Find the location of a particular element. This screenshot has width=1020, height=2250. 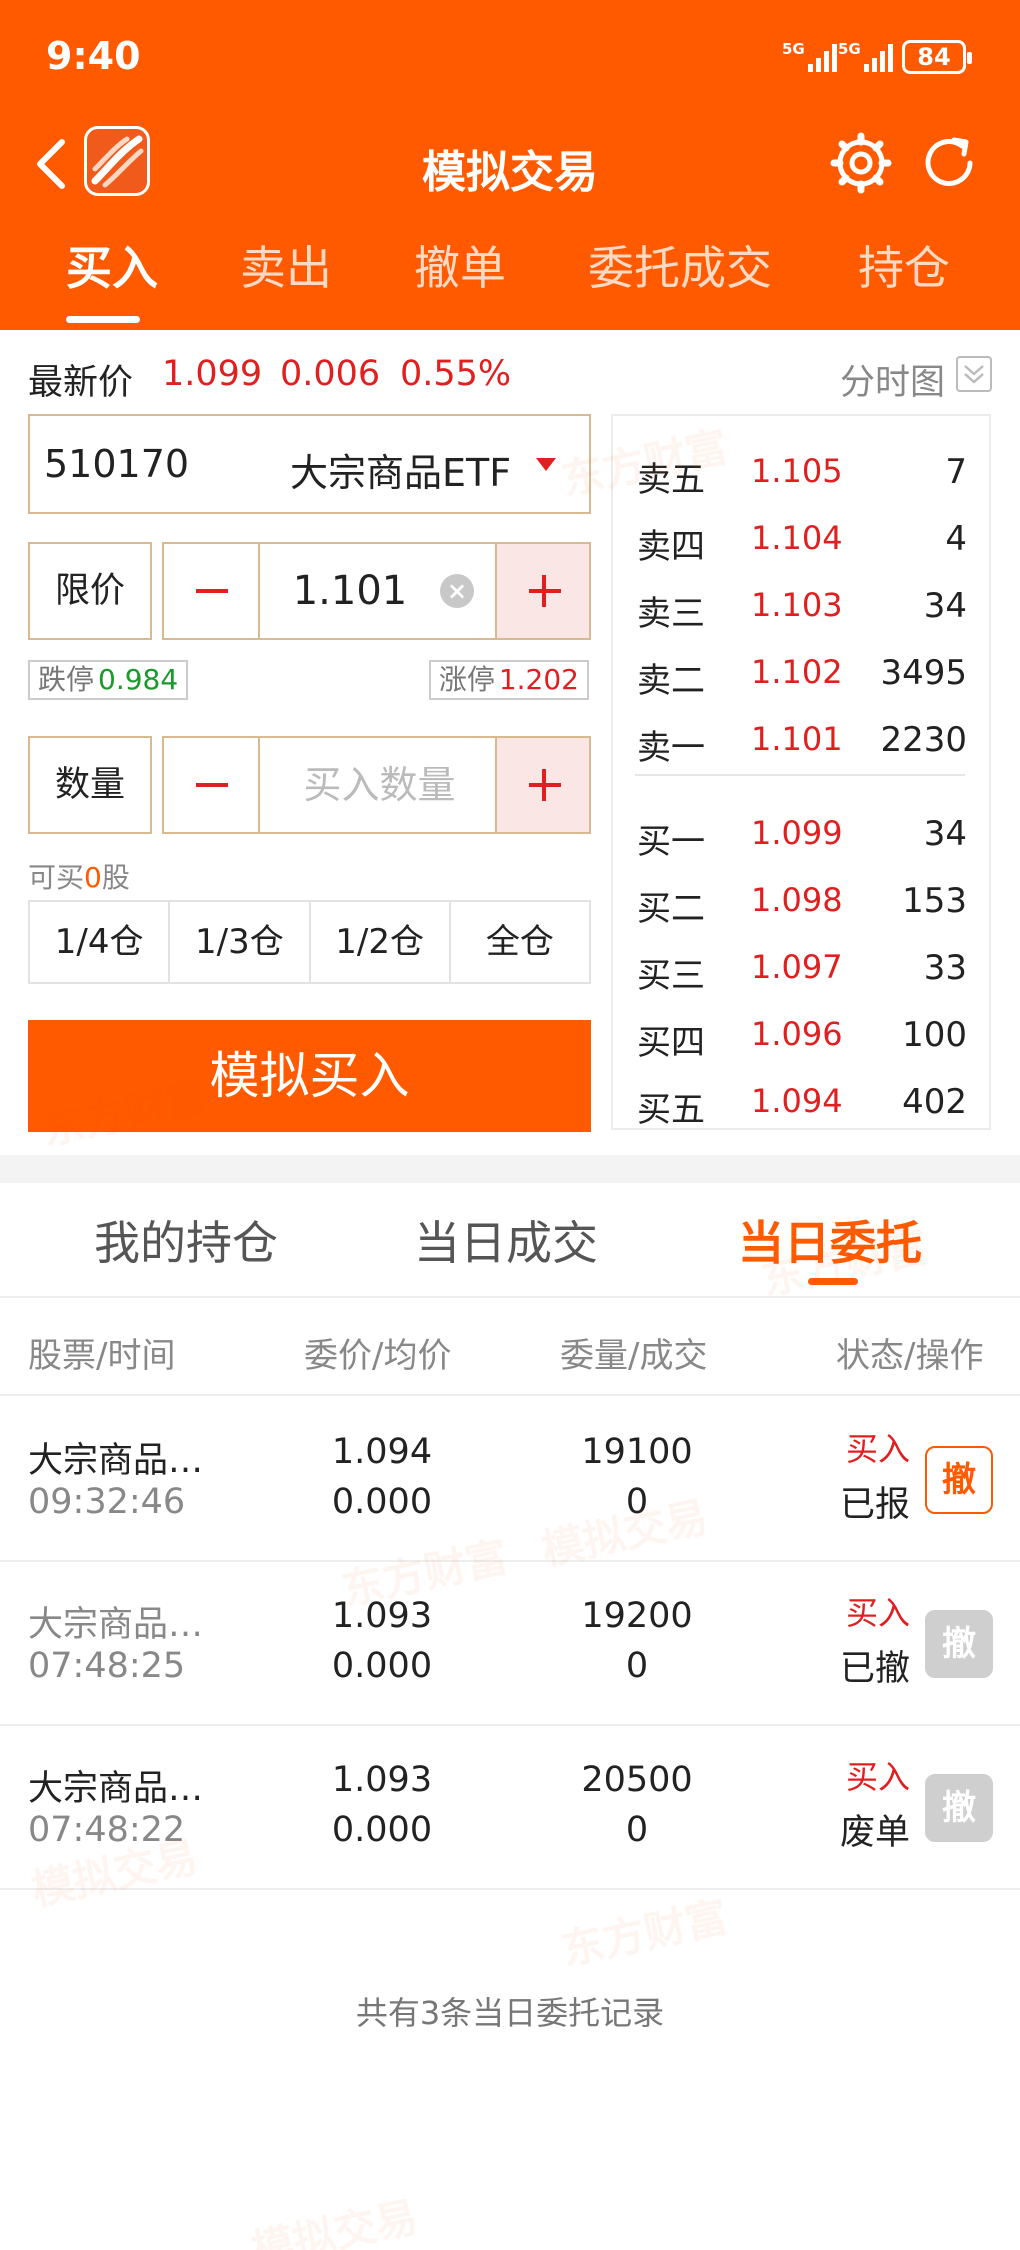

quantity-increase-button is located at coordinates (542, 785).